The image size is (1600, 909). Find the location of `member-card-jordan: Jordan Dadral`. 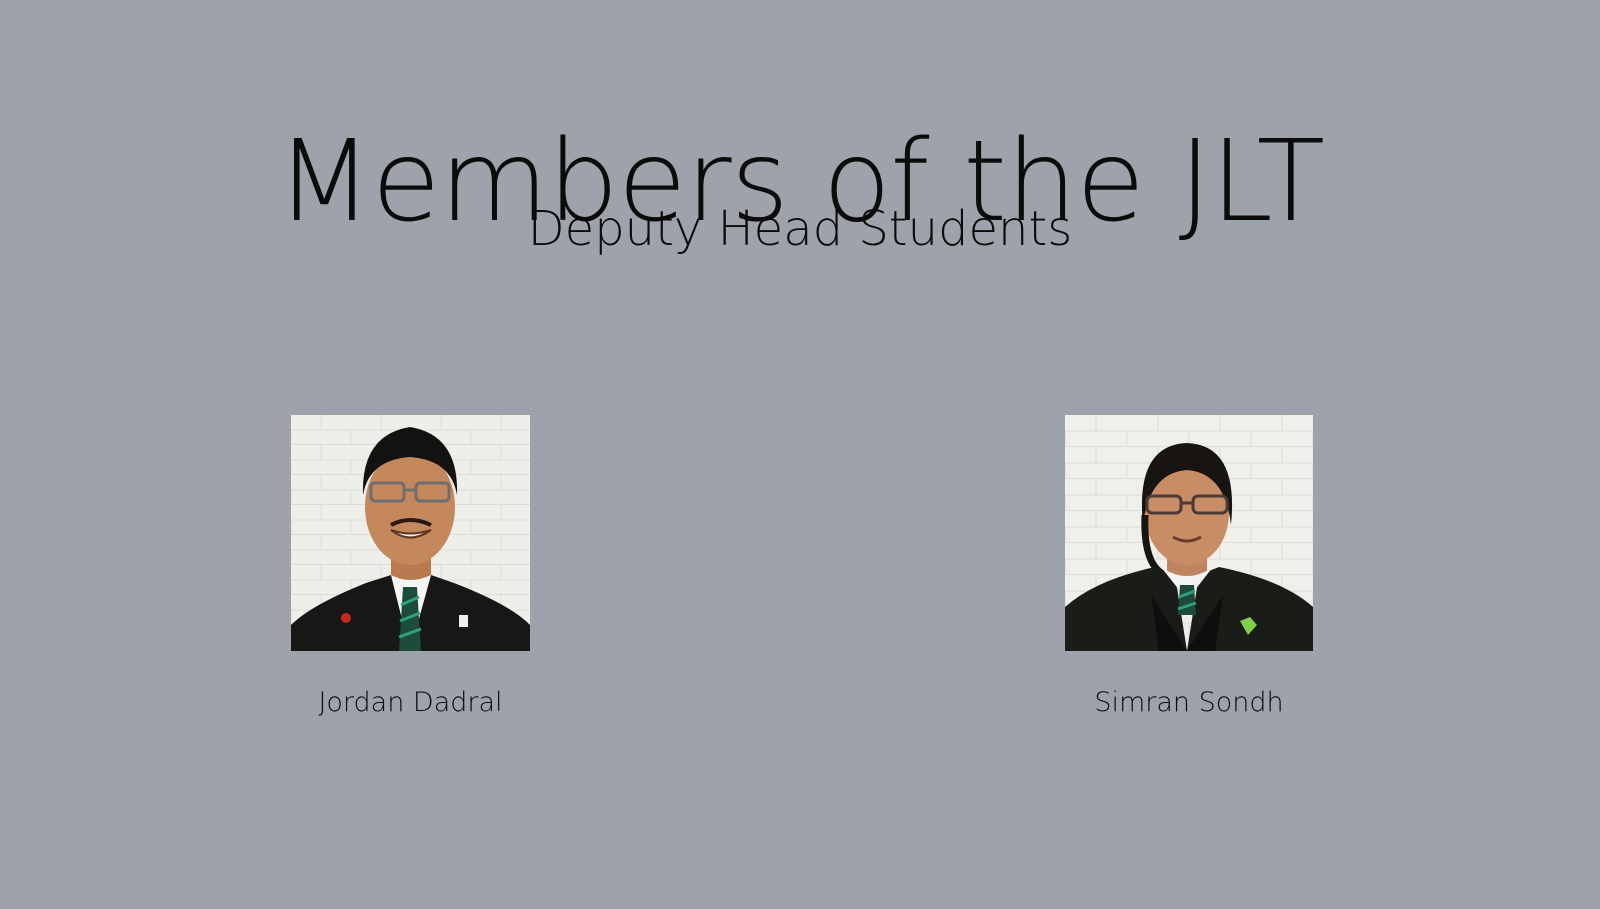

member-card-jordan: Jordan Dadral is located at coordinates (410, 566).